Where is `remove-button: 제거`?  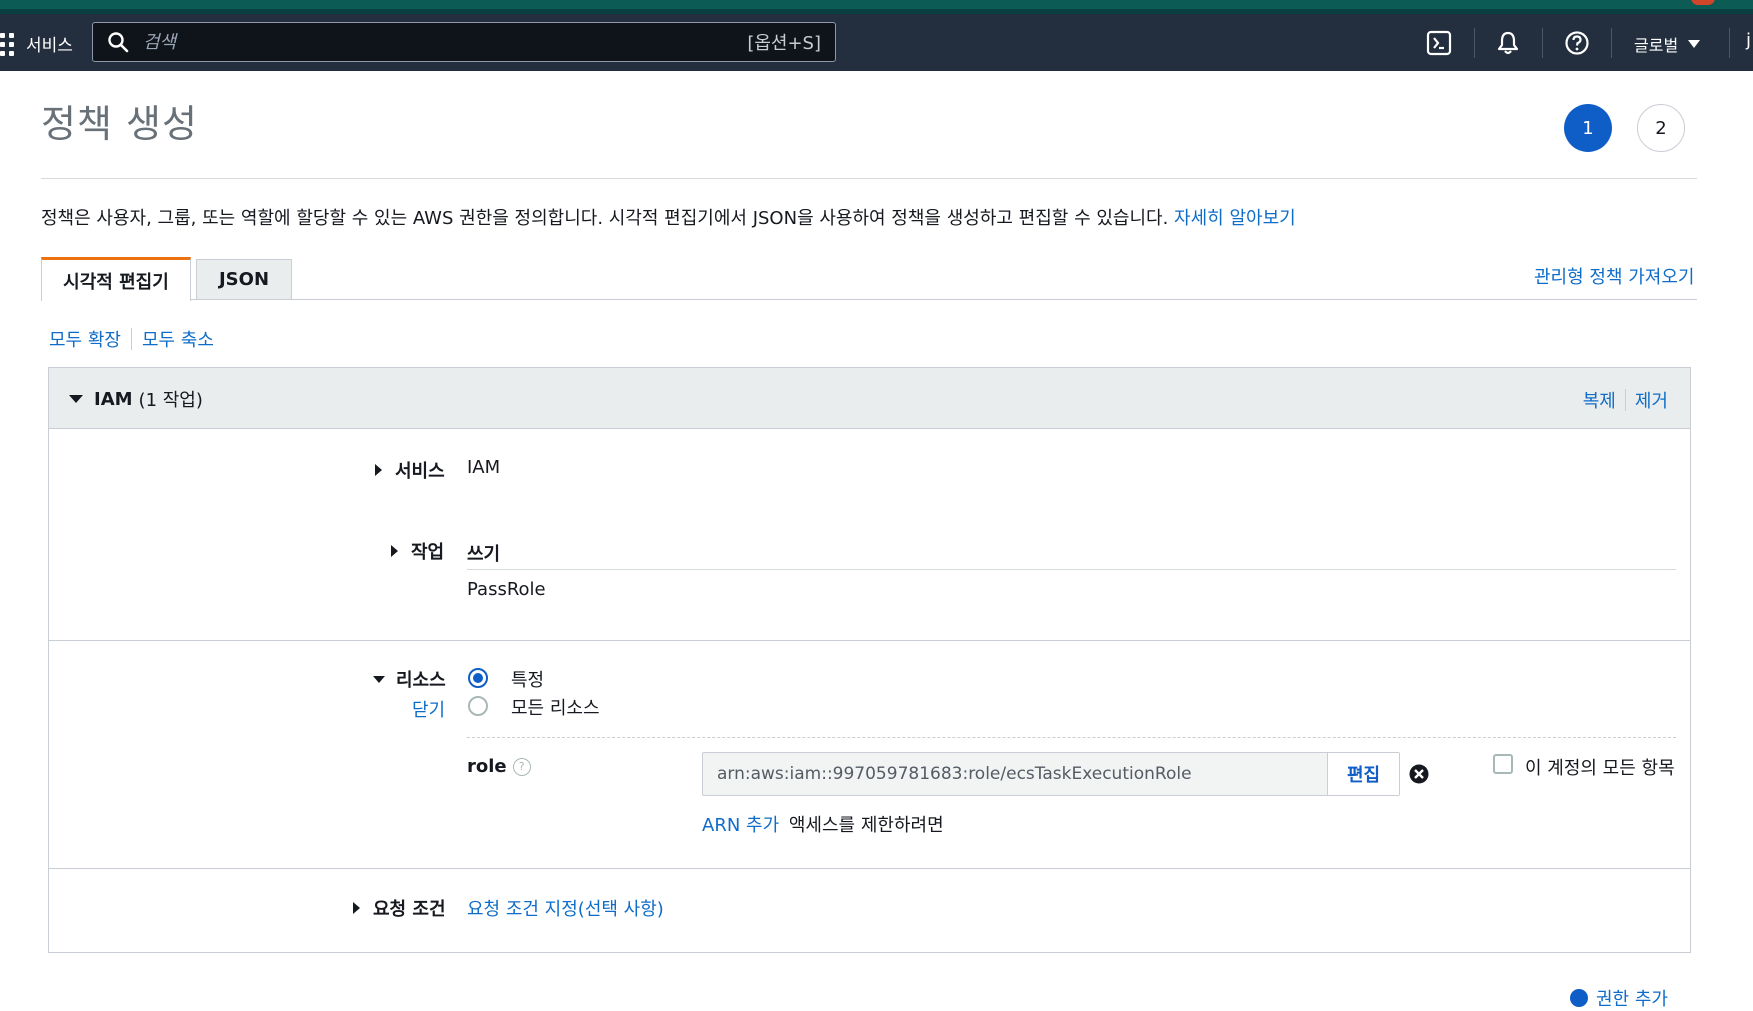 remove-button: 제거 is located at coordinates (1651, 400).